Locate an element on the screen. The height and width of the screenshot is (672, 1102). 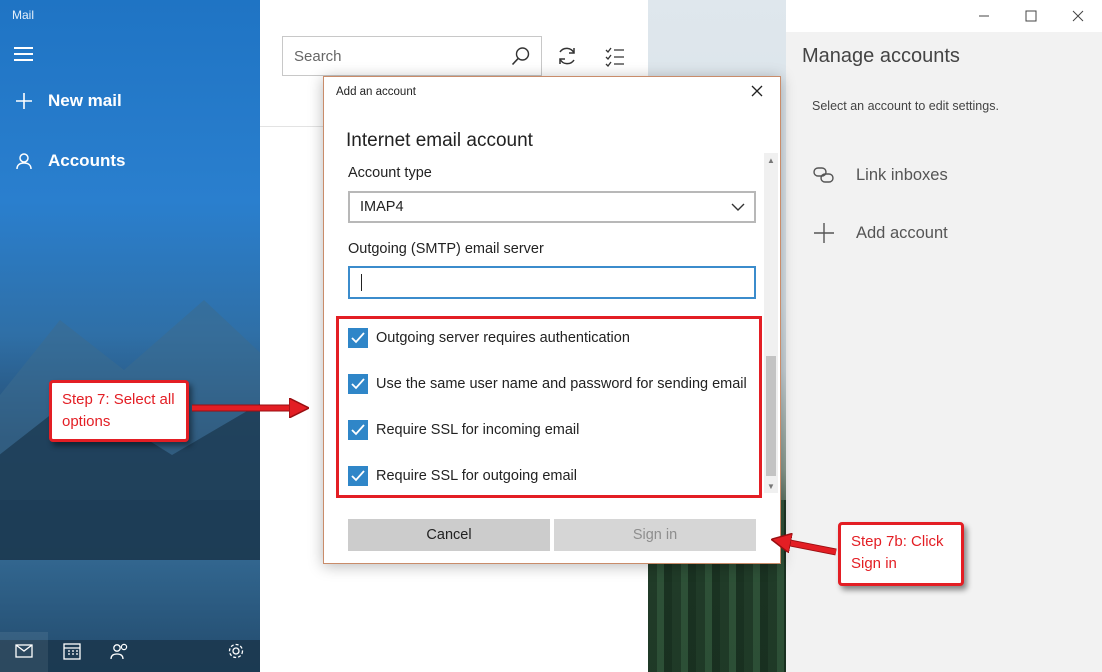
account-type-label: Account type is located at coordinates (390, 173).